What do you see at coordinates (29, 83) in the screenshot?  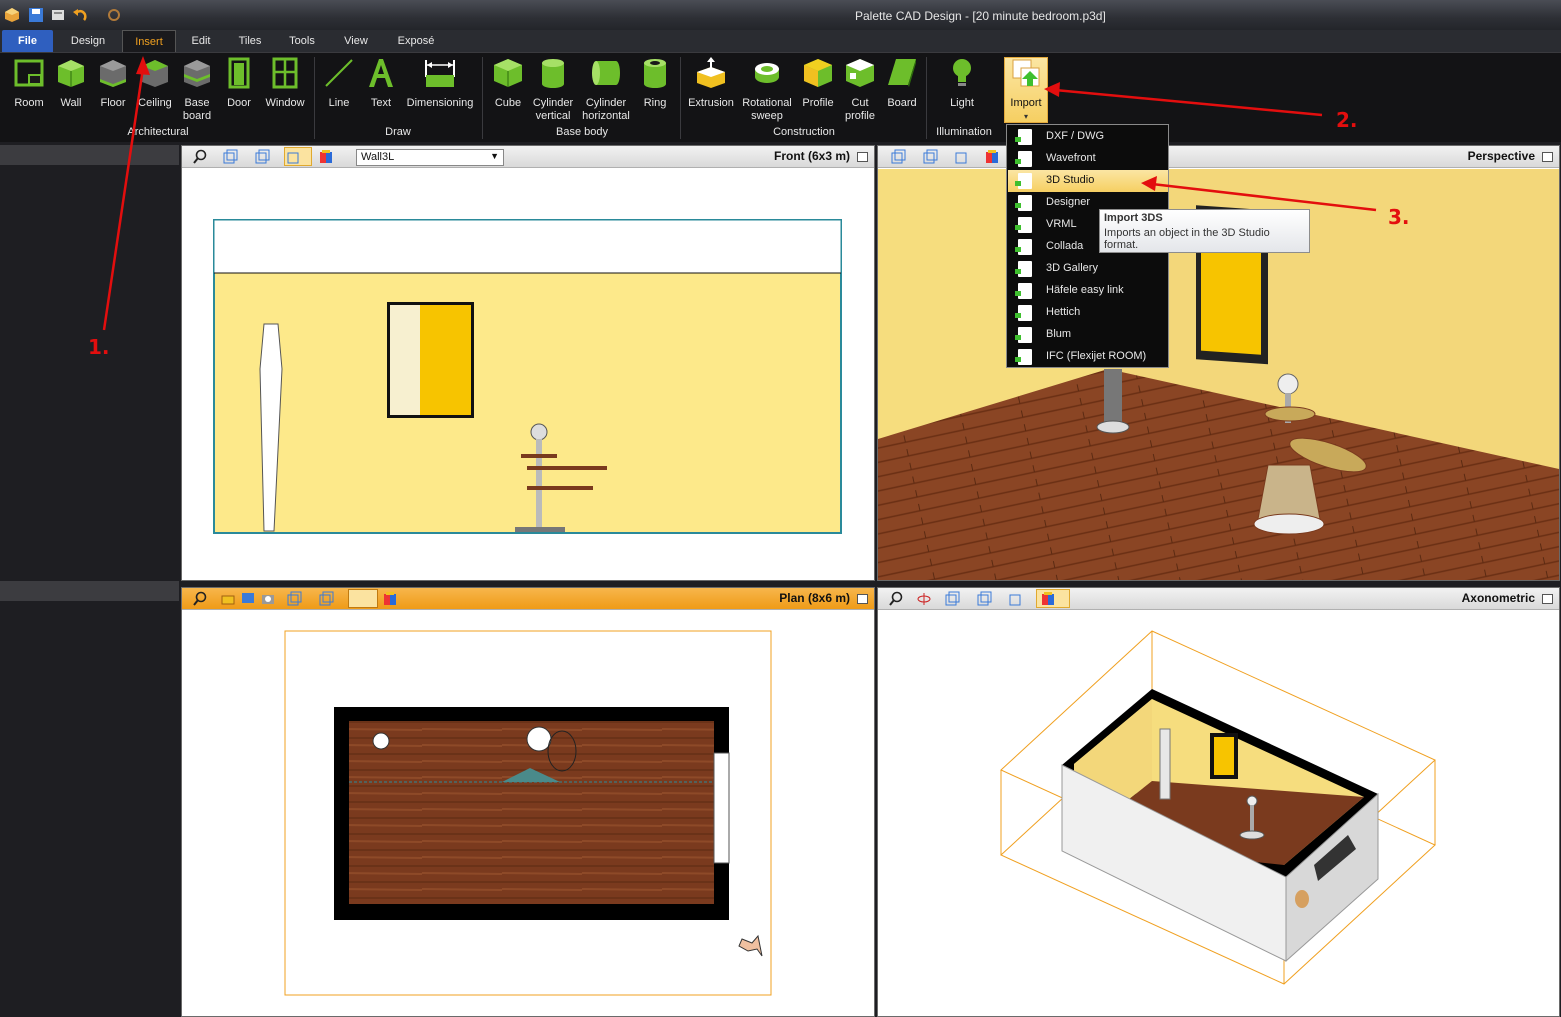 I see `room-button: Room` at bounding box center [29, 83].